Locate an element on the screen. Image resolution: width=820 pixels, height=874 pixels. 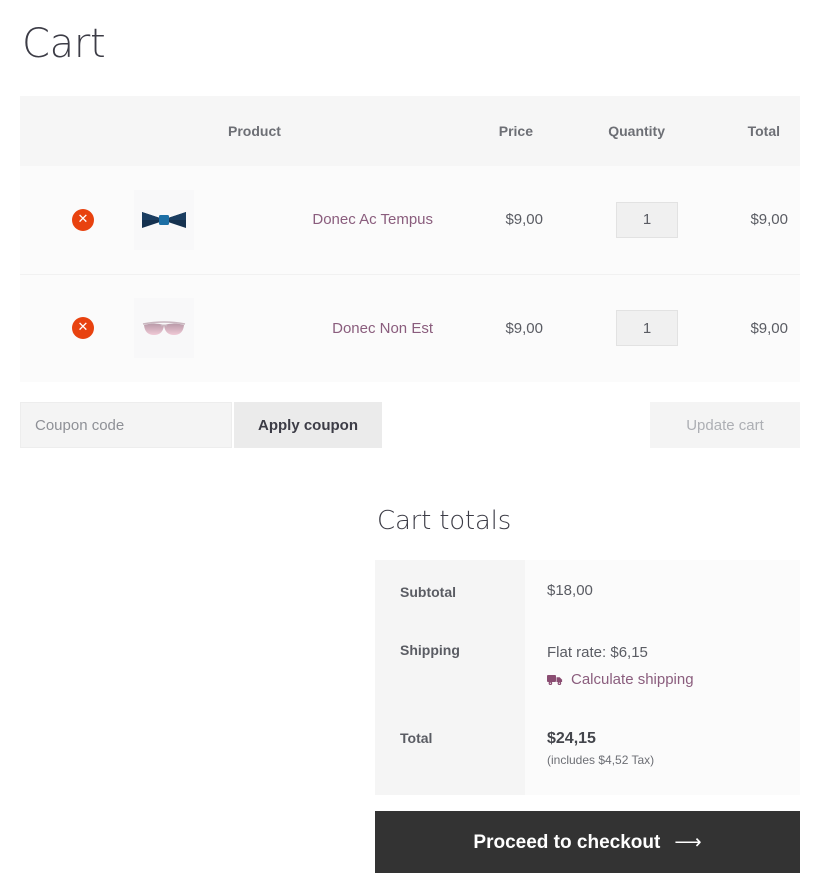
column-header-total: Total is located at coordinates (745, 131).